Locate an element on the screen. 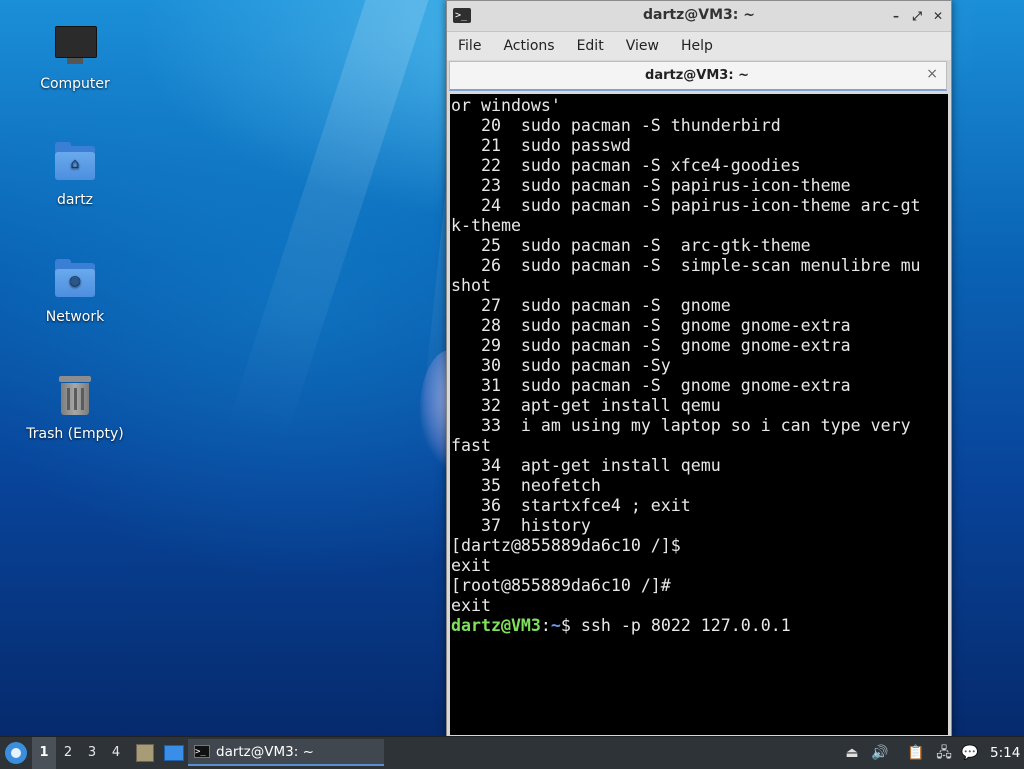  menu-help: Help is located at coordinates (697, 46).